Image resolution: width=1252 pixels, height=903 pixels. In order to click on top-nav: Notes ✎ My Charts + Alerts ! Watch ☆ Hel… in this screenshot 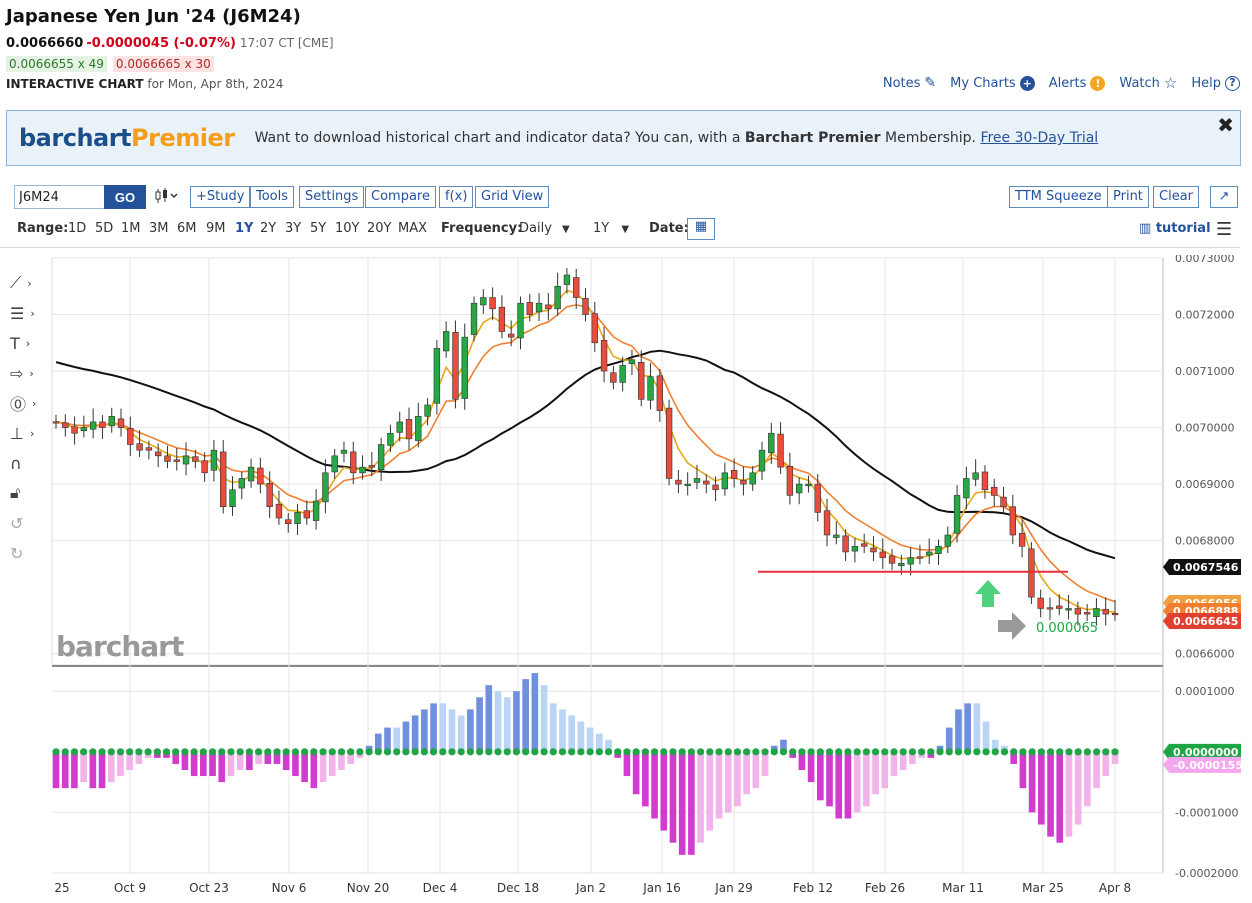, I will do `click(1061, 83)`.